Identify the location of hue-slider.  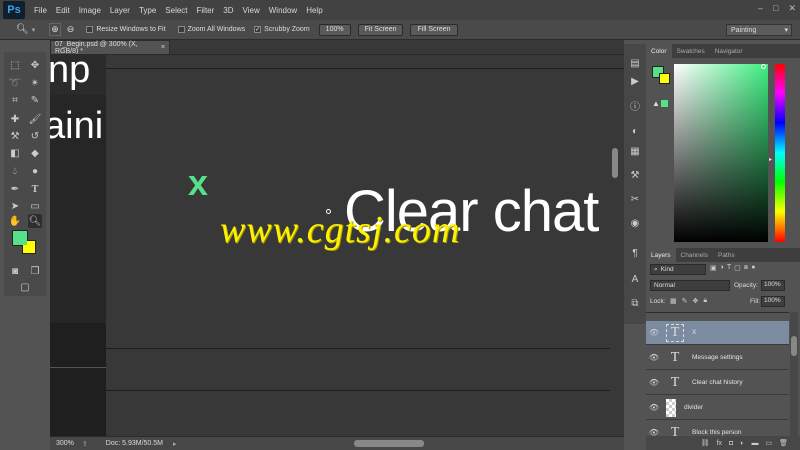
(780, 153).